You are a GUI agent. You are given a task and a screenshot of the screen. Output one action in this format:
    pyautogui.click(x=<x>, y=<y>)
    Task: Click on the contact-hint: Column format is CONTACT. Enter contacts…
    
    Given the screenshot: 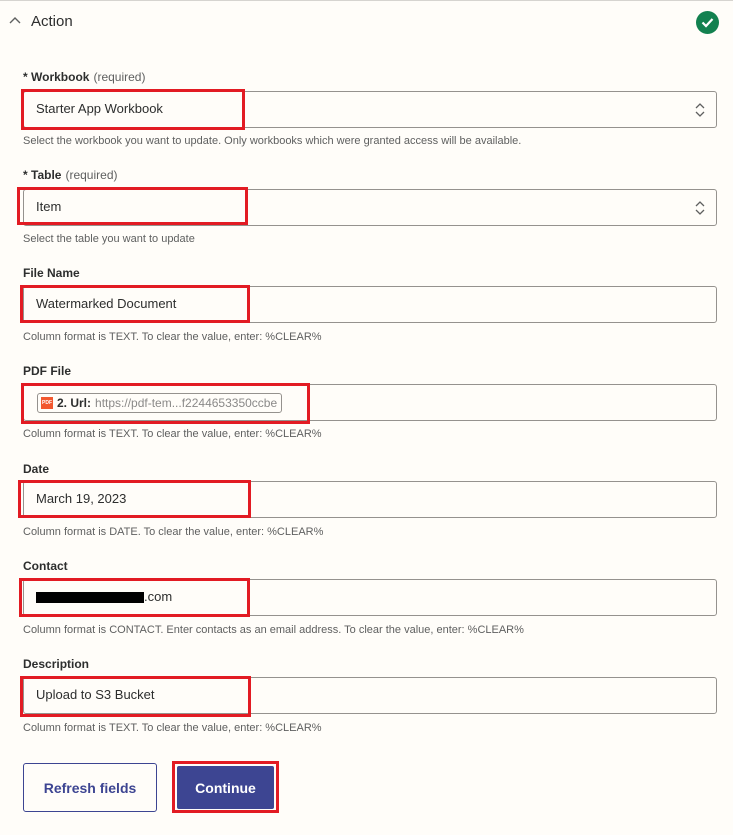 What is the action you would take?
    pyautogui.click(x=273, y=630)
    